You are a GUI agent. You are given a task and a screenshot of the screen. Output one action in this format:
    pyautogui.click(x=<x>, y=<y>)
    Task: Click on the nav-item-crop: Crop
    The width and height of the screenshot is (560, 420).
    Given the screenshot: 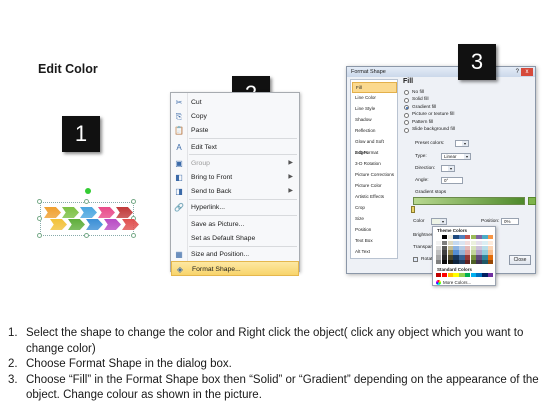 What is the action you would take?
    pyautogui.click(x=374, y=208)
    